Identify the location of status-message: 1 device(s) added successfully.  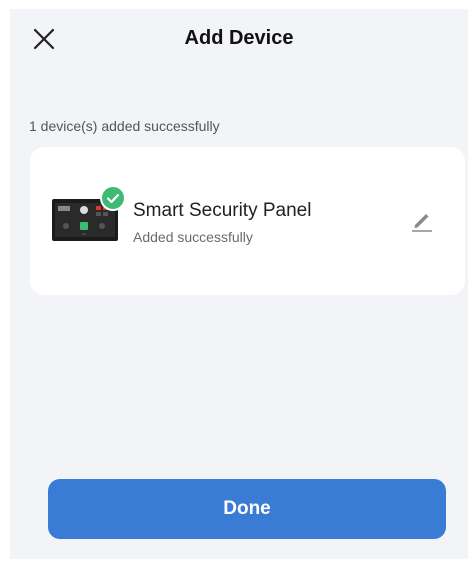
(124, 126).